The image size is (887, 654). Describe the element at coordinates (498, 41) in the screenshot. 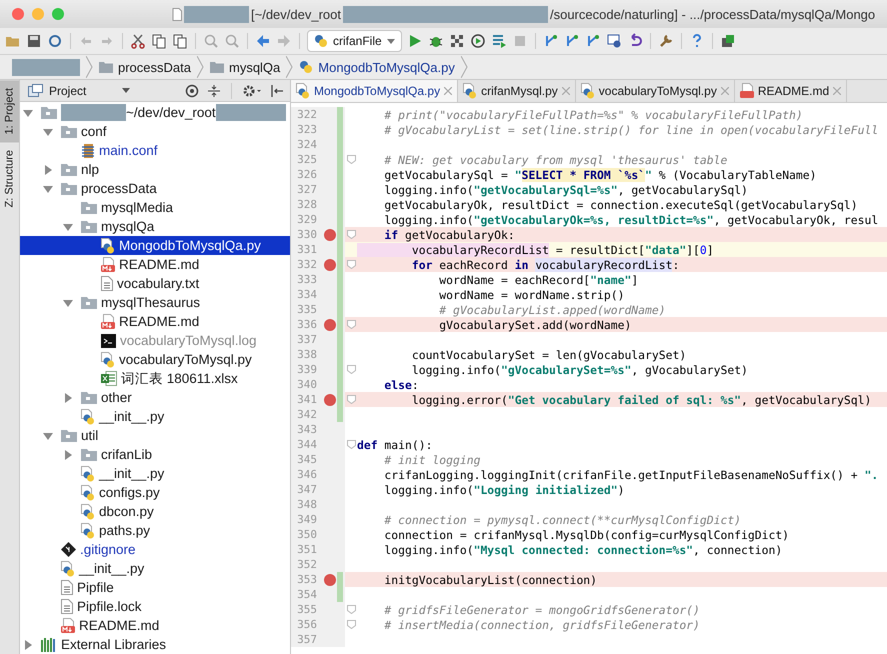

I see `build-icon` at that location.